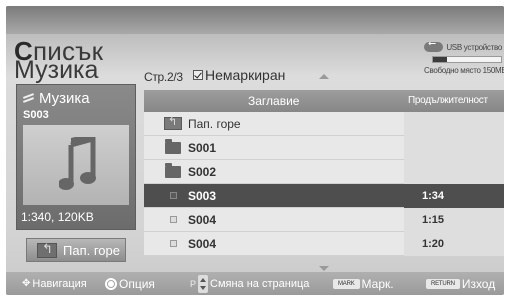  What do you see at coordinates (467, 59) in the screenshot?
I see `usb-capacity-bar` at bounding box center [467, 59].